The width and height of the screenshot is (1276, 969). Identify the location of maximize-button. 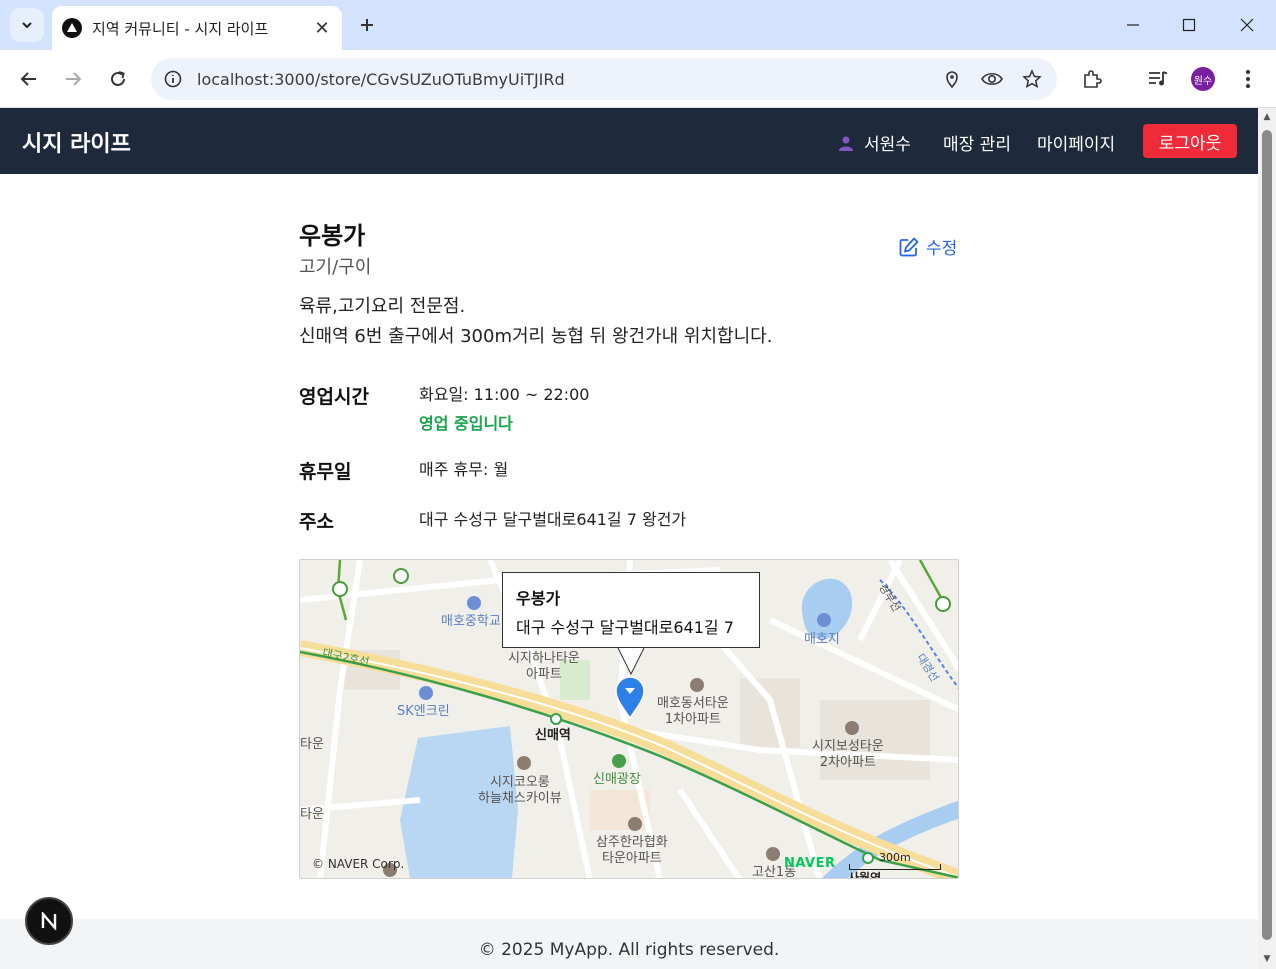
(1189, 25).